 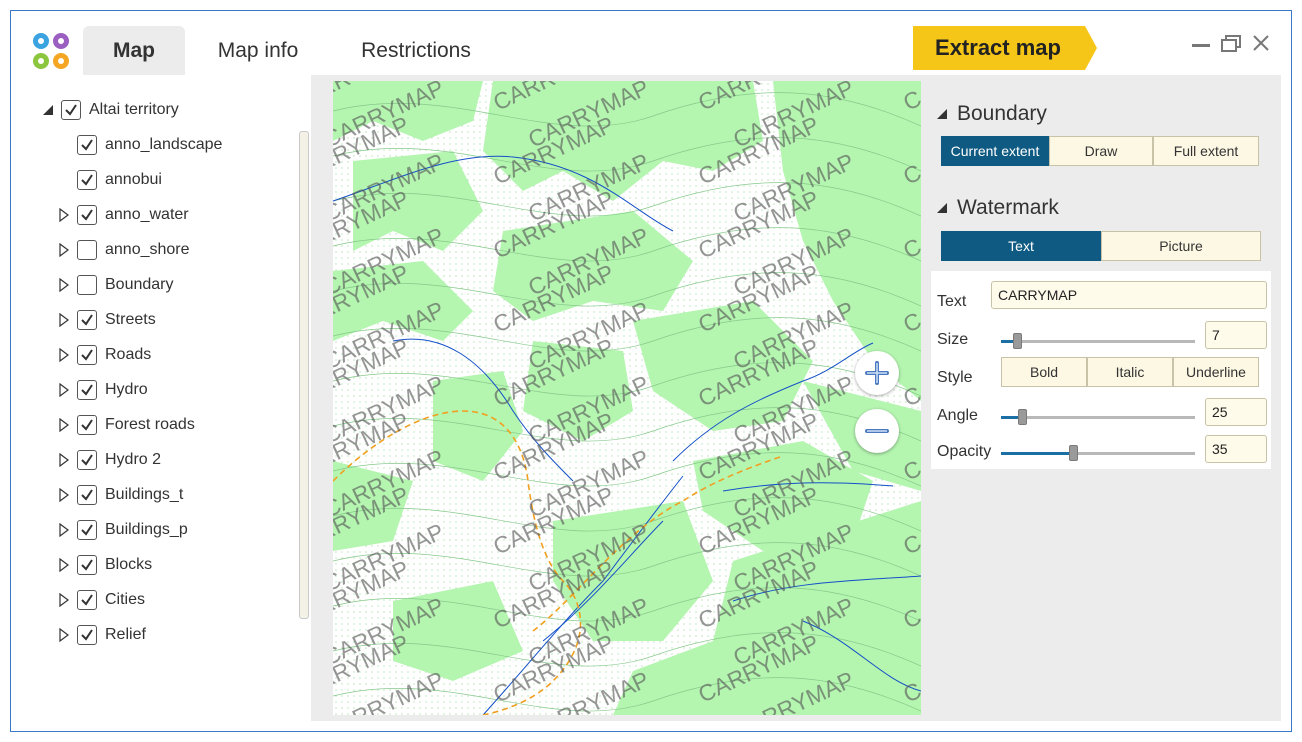 I want to click on close-icon, so click(x=1262, y=44).